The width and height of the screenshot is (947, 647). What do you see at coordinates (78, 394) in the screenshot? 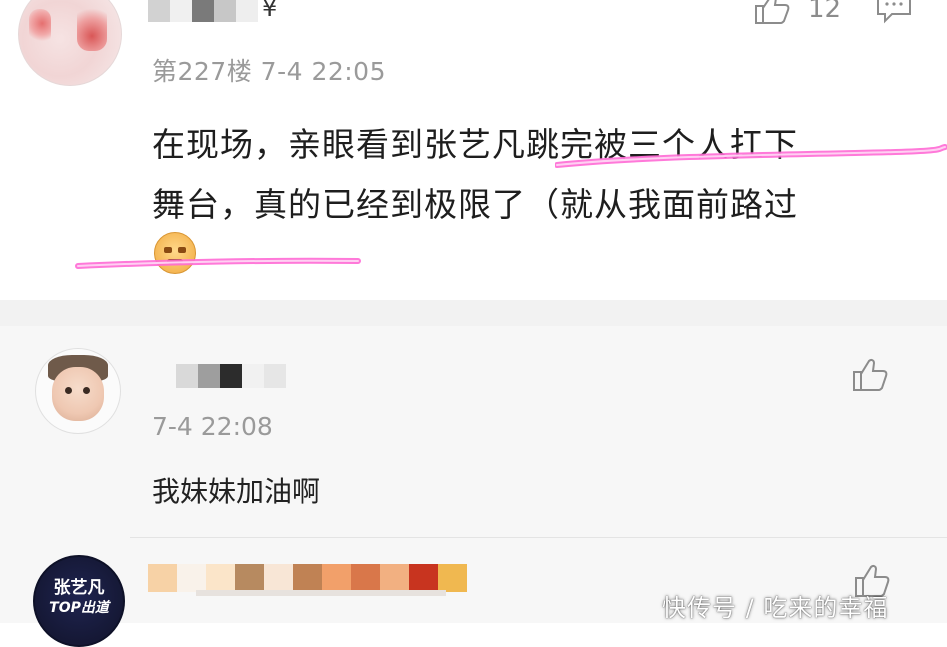
I see `avatar-face` at bounding box center [78, 394].